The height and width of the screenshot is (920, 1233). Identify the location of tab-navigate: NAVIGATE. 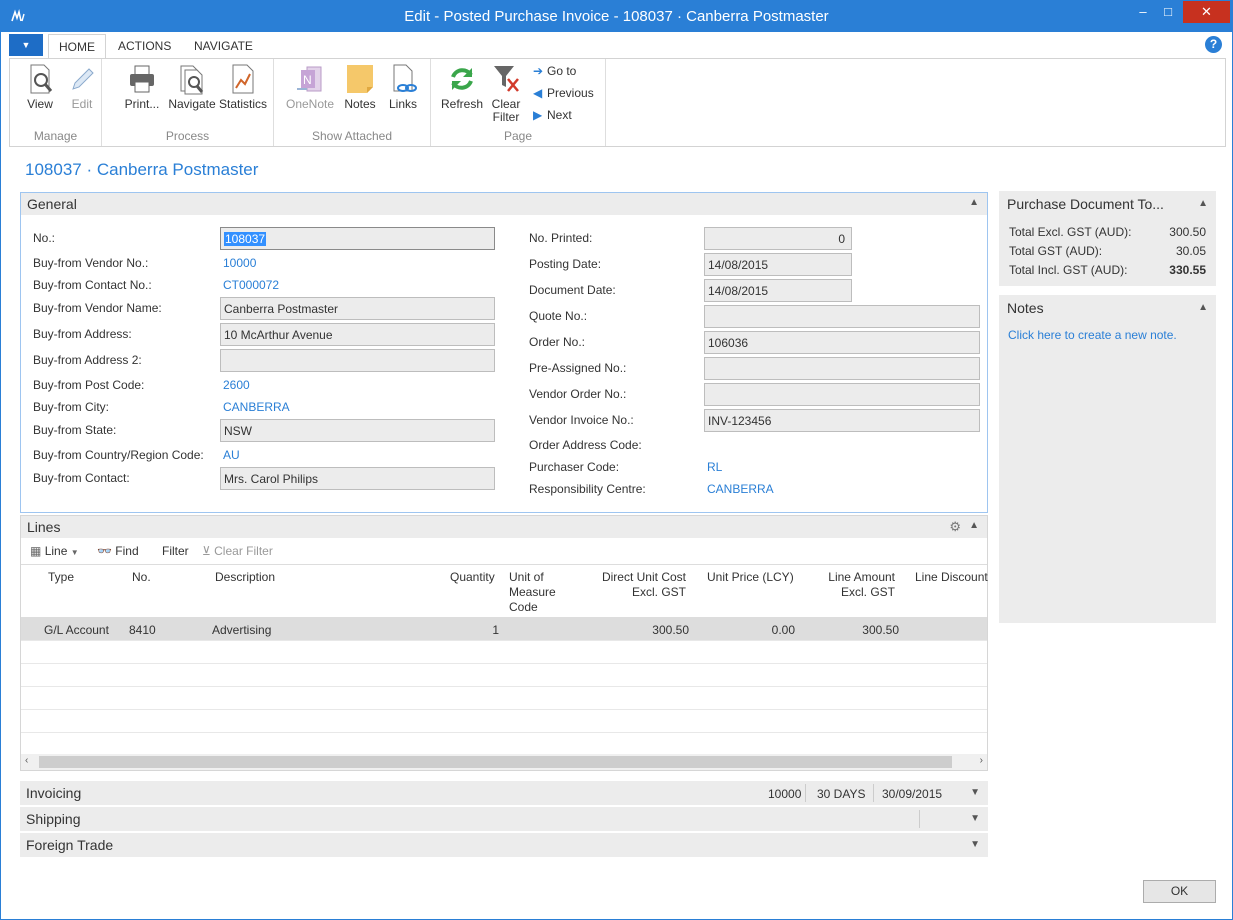
(223, 46).